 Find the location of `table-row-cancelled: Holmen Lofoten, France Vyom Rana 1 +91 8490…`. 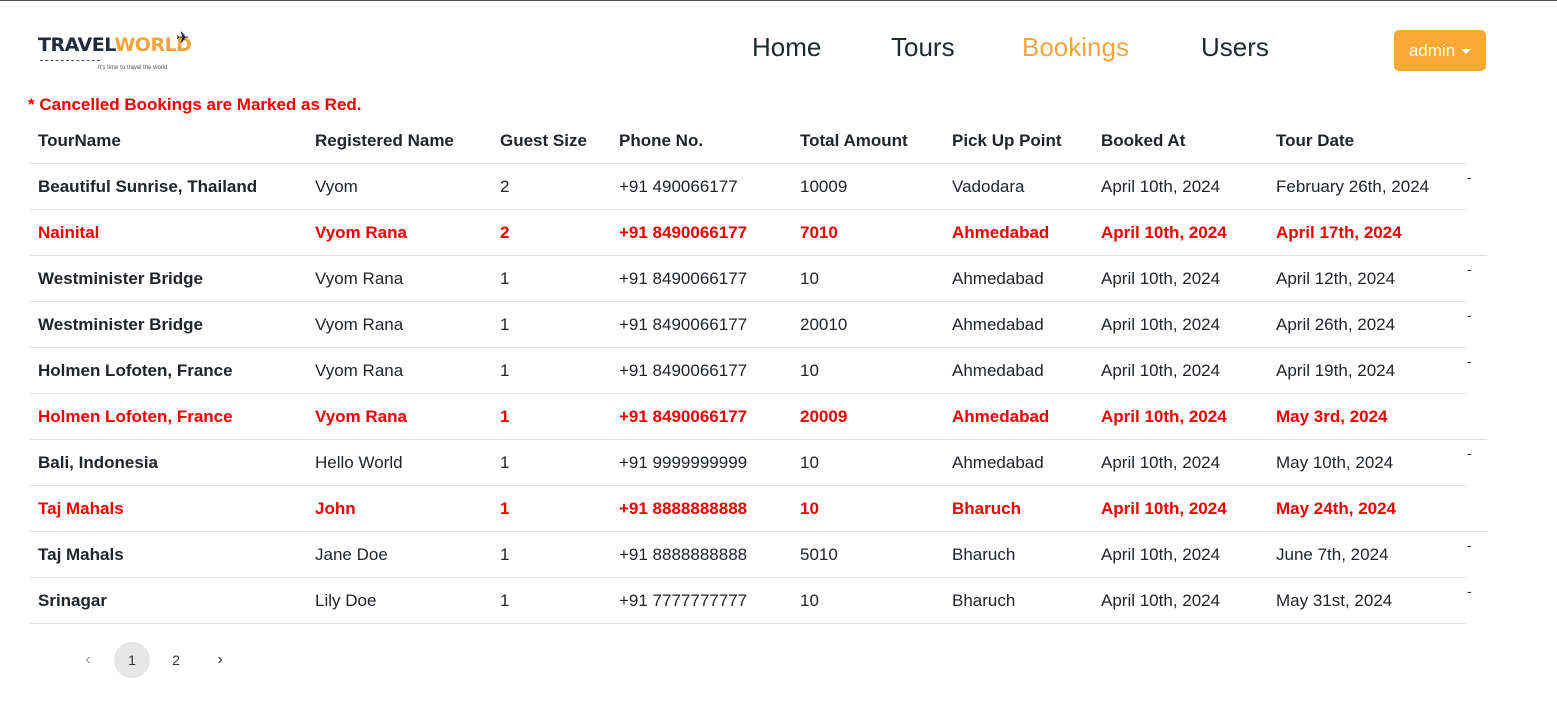

table-row-cancelled: Holmen Lofoten, France Vyom Rana 1 +91 8490… is located at coordinates (758, 417).